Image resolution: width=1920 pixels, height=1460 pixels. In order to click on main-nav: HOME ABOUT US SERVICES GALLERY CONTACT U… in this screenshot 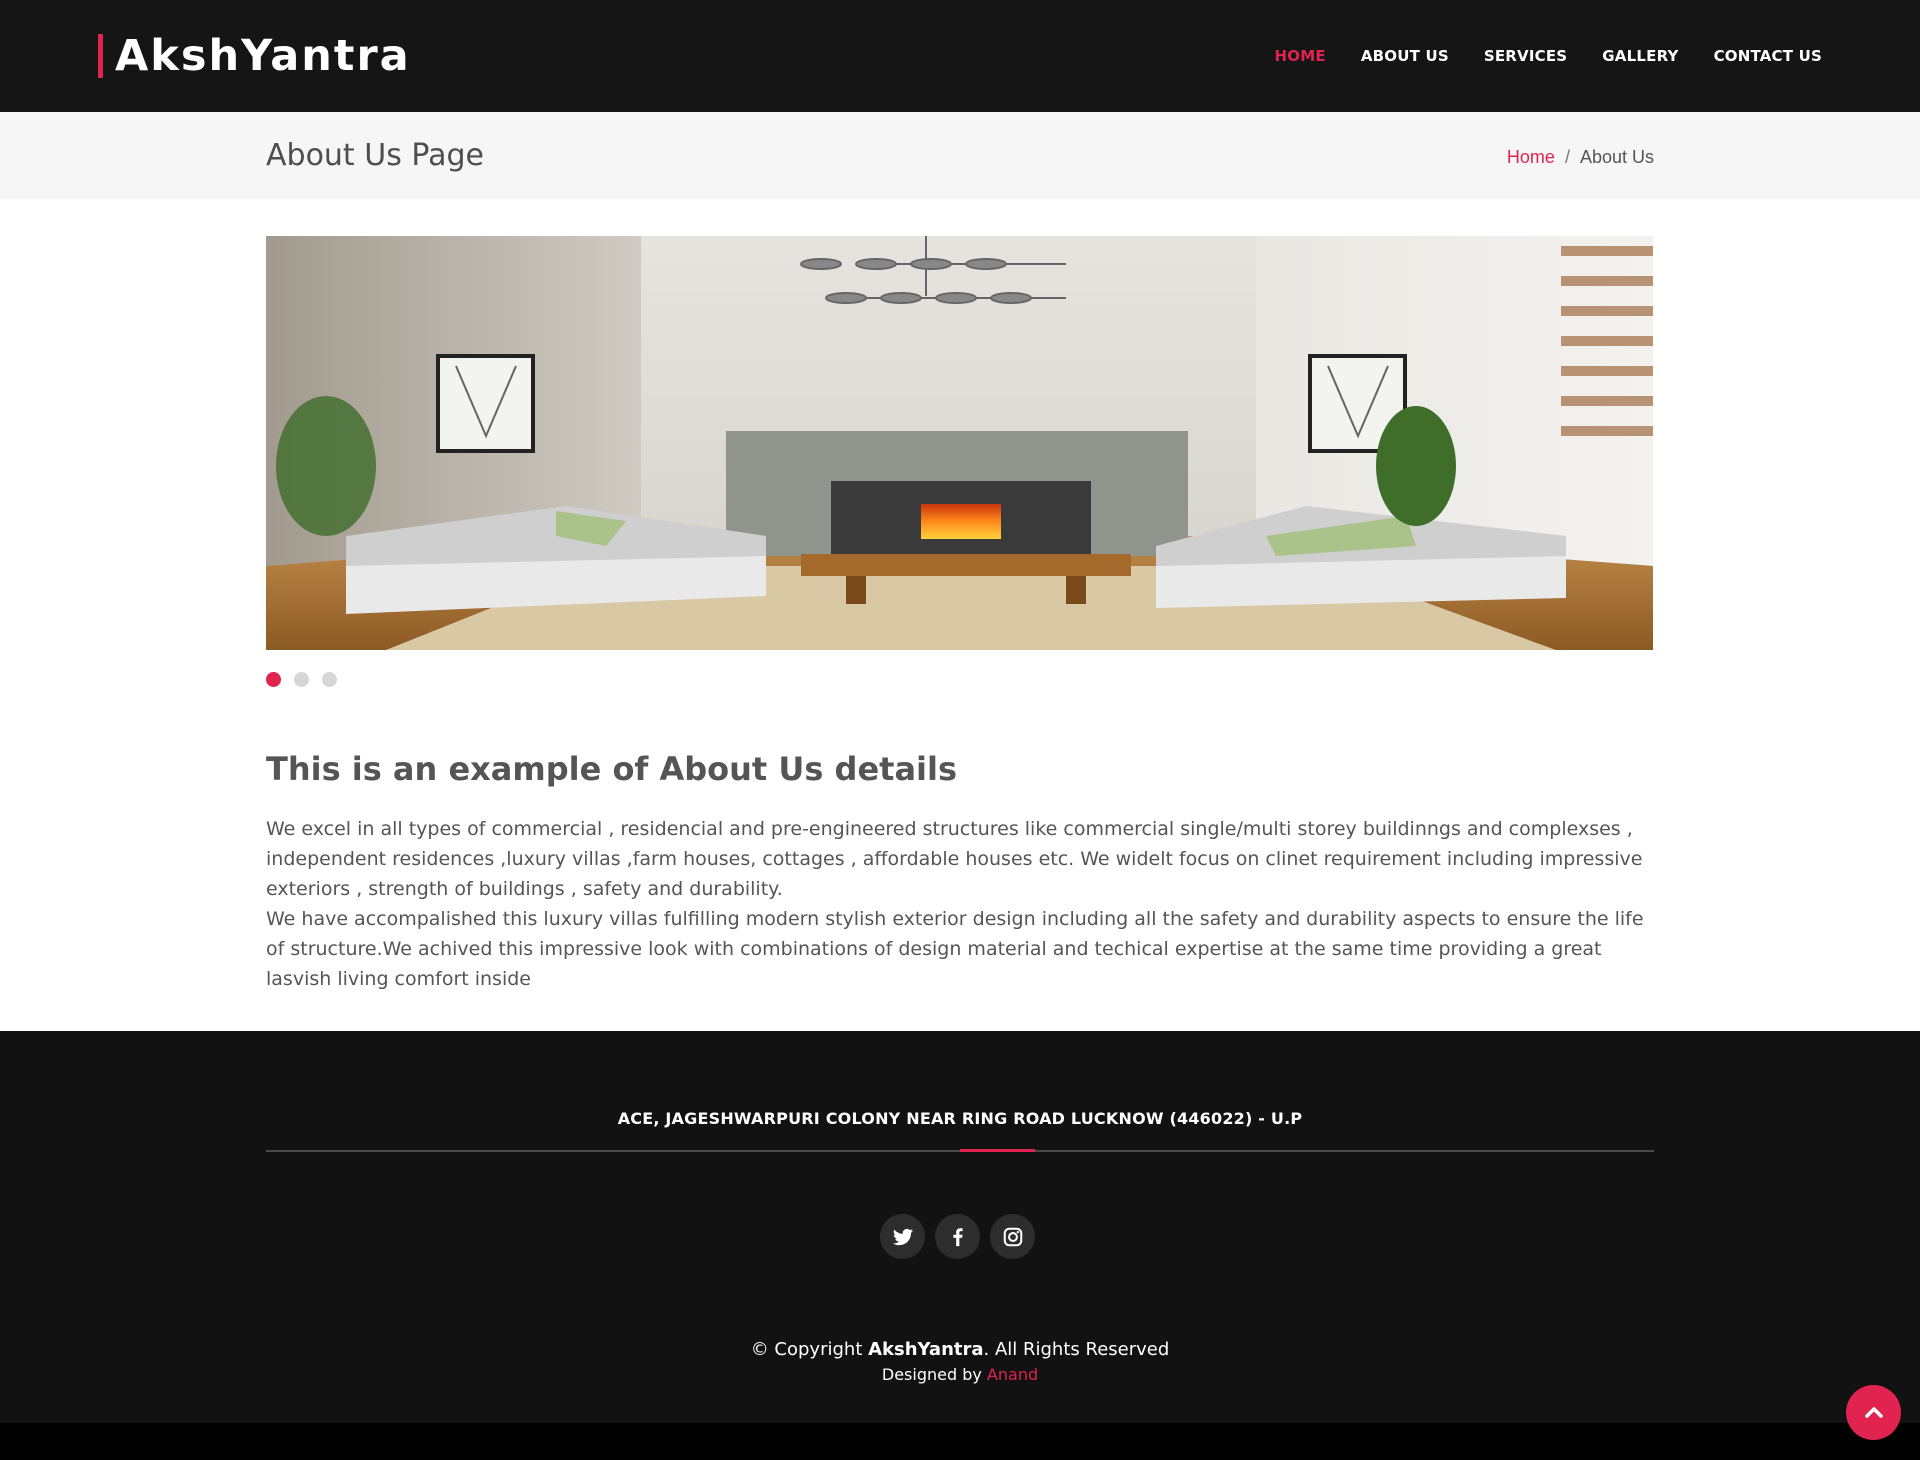, I will do `click(1548, 56)`.